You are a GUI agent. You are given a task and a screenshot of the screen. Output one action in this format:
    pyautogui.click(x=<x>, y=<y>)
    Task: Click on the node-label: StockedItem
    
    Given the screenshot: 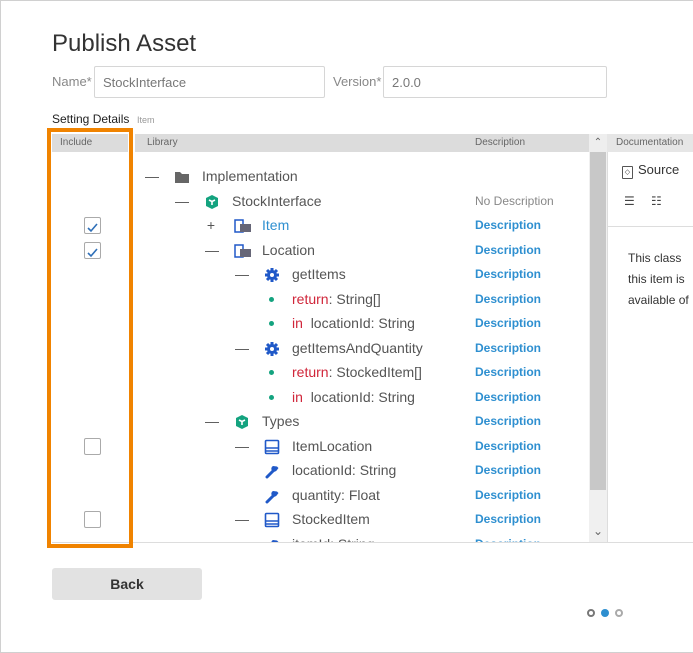 What is the action you would take?
    pyautogui.click(x=331, y=519)
    